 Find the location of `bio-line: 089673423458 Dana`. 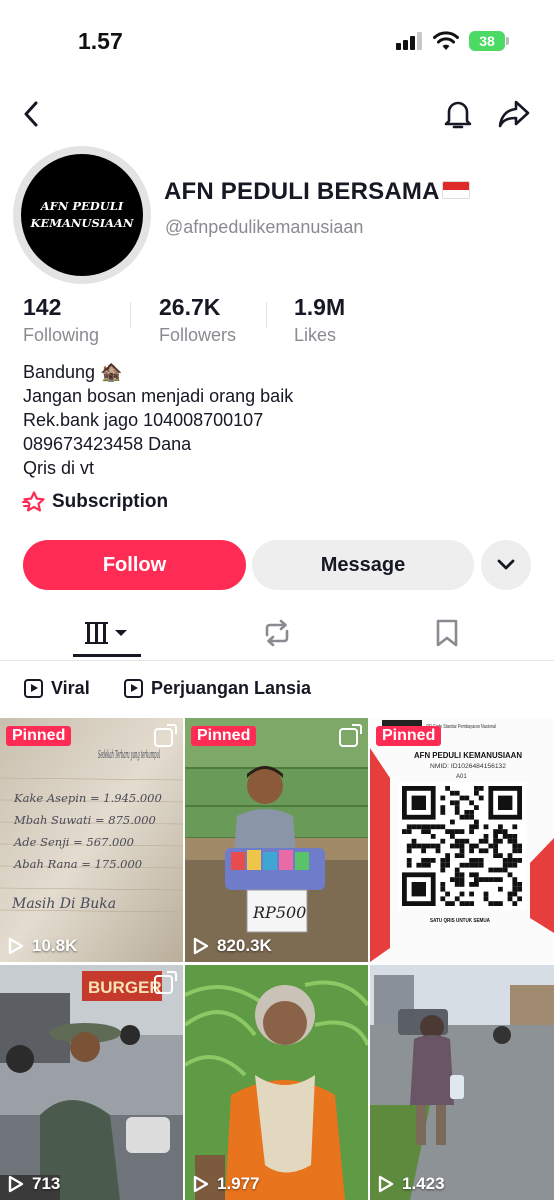

bio-line: 089673423458 Dana is located at coordinates (107, 444).